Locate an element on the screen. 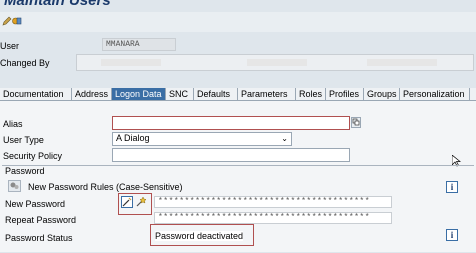  tab-documentation: Documentation is located at coordinates (36, 94).